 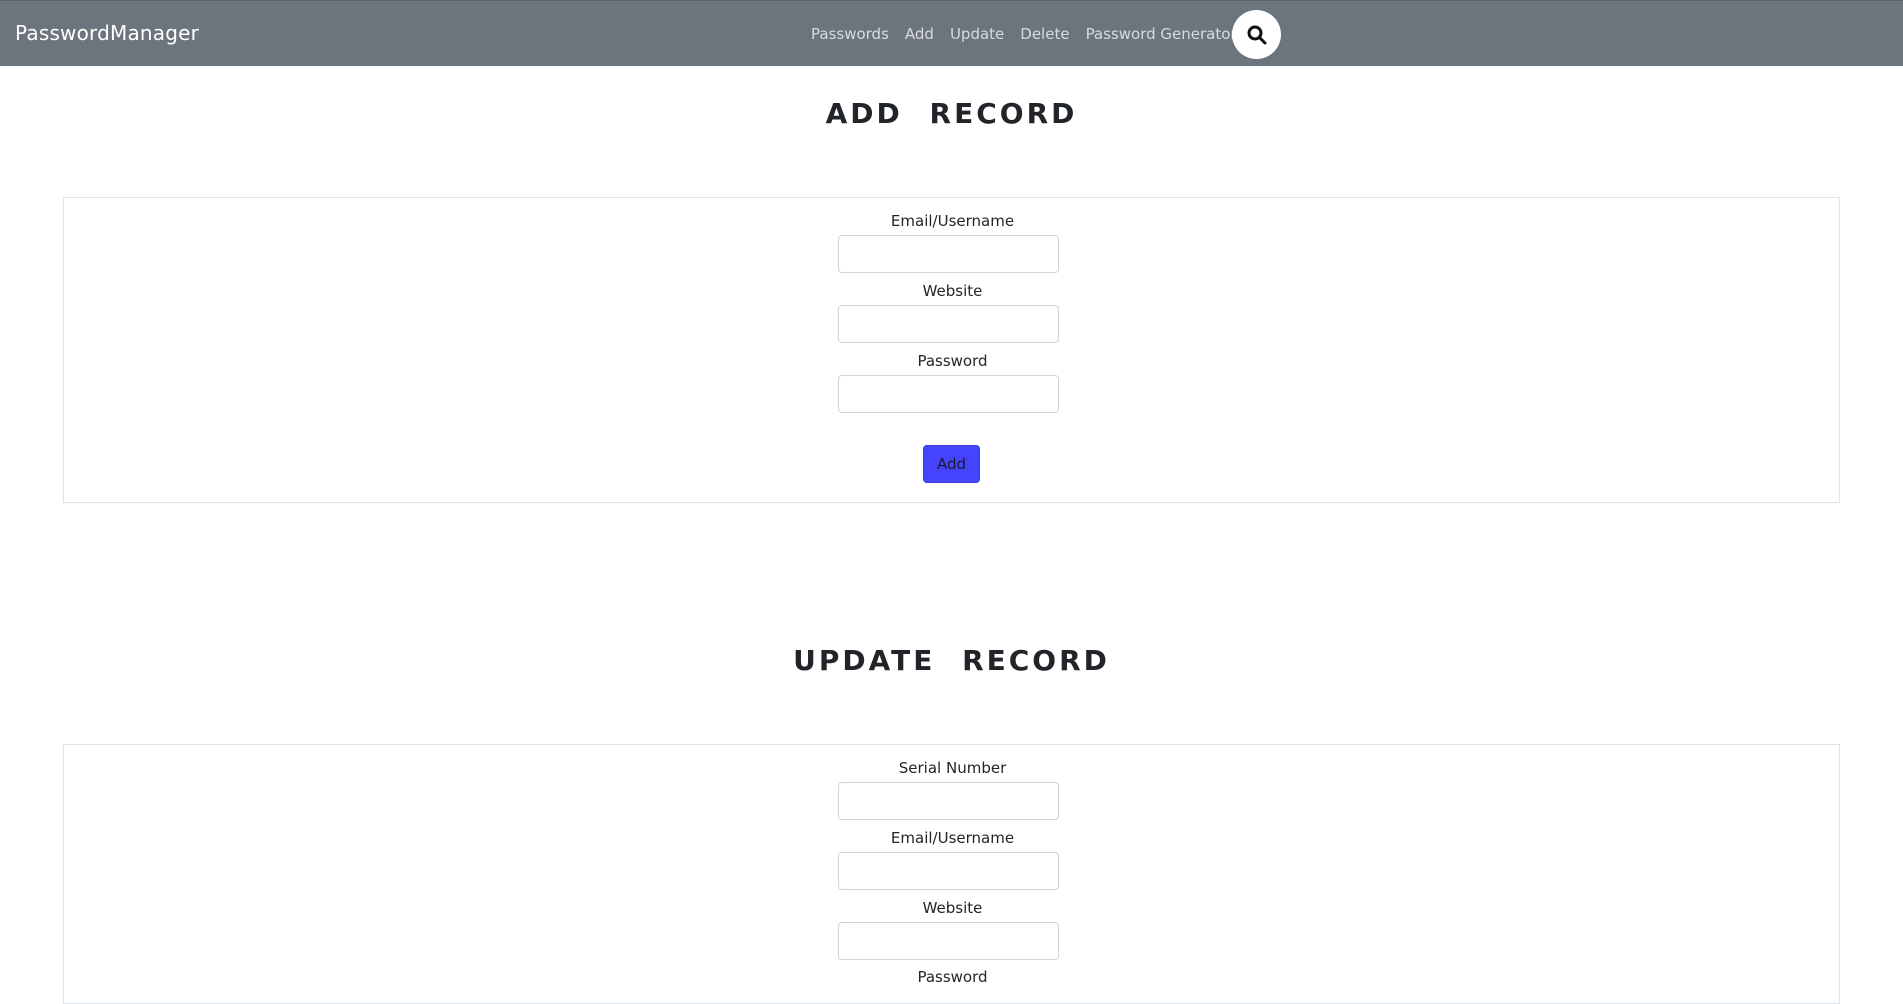 I want to click on search-icon, so click(x=1256, y=34).